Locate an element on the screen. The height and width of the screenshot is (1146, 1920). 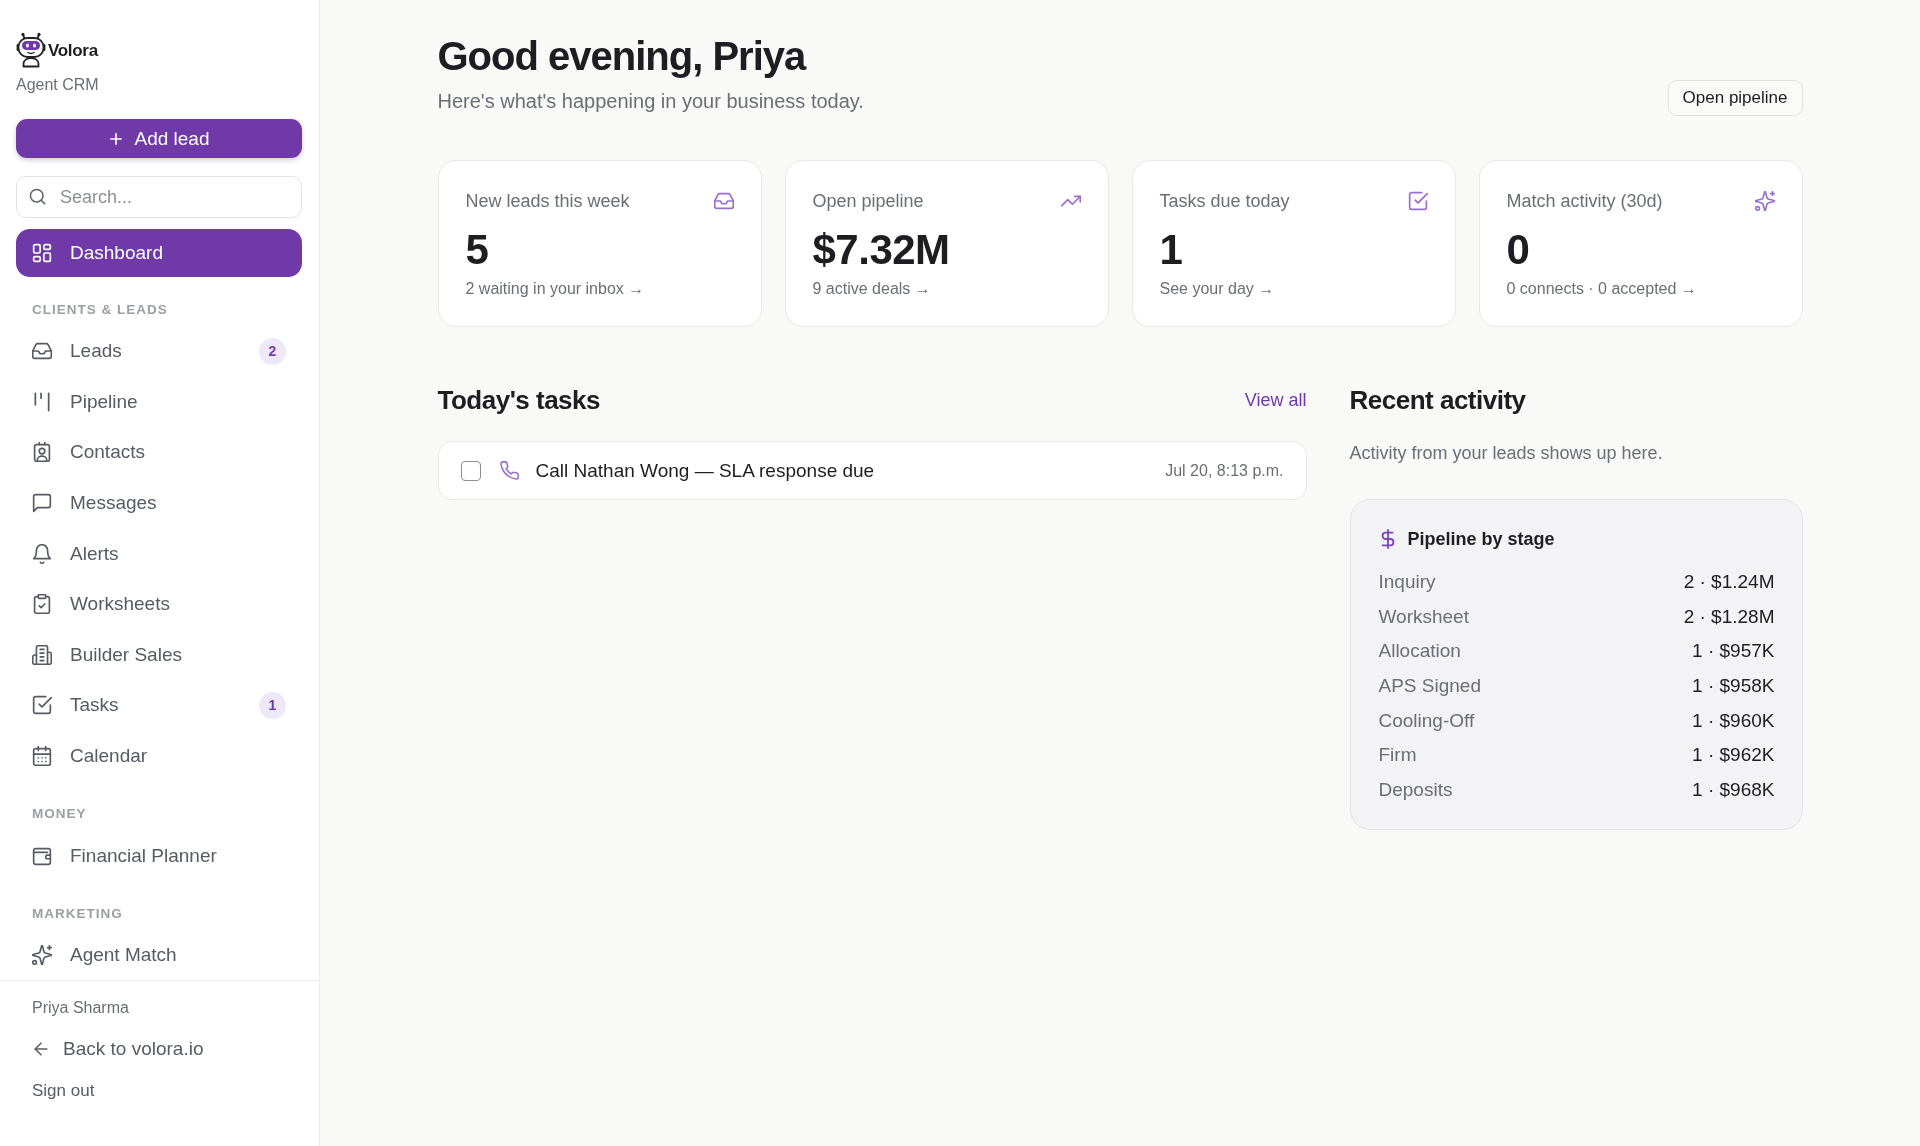
bell-icon is located at coordinates (42, 553).